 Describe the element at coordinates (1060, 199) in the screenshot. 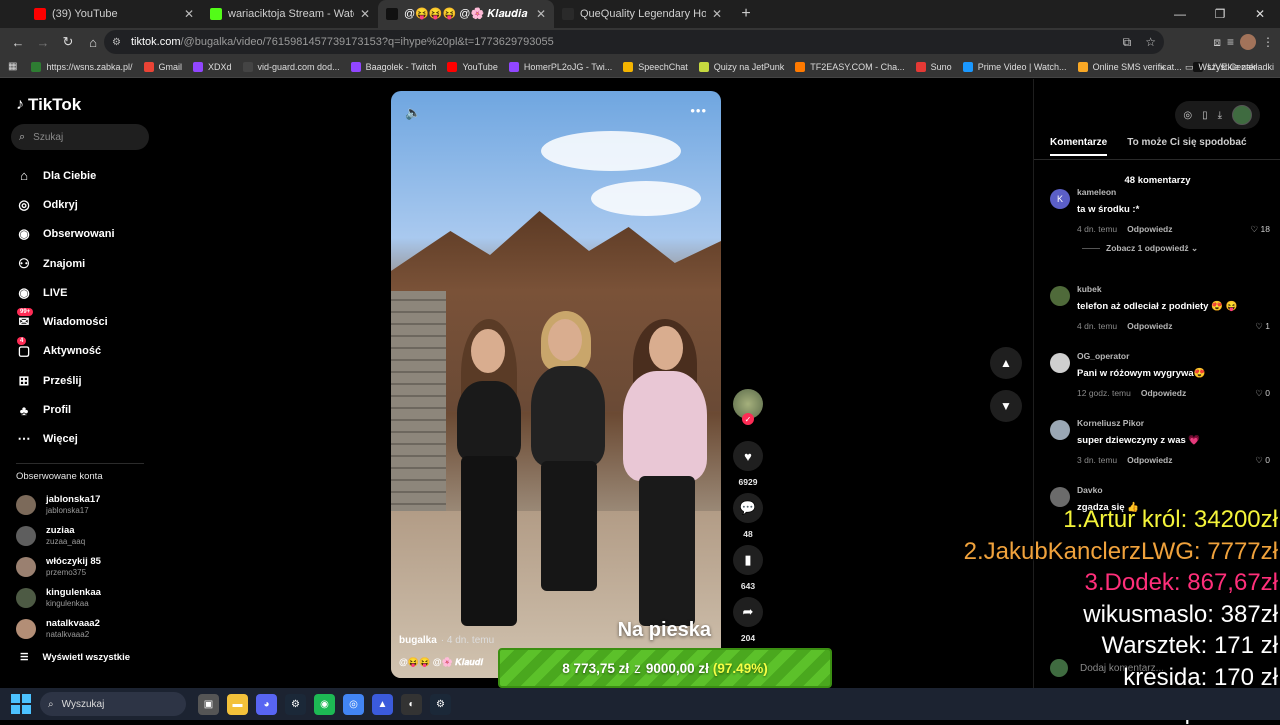

I see `comment-avatar: K` at that location.